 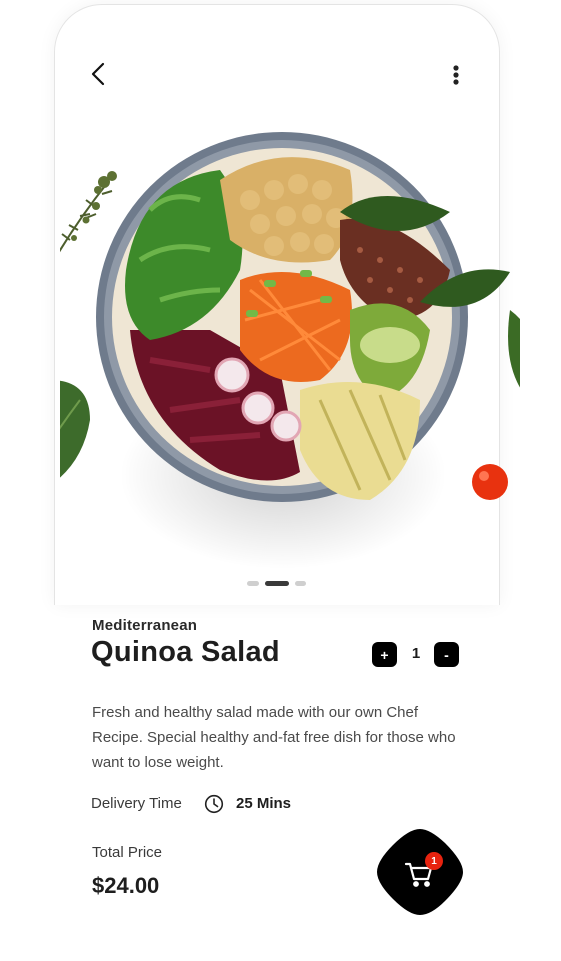 What do you see at coordinates (185, 652) in the screenshot?
I see `product-title: Quinoa Salad` at bounding box center [185, 652].